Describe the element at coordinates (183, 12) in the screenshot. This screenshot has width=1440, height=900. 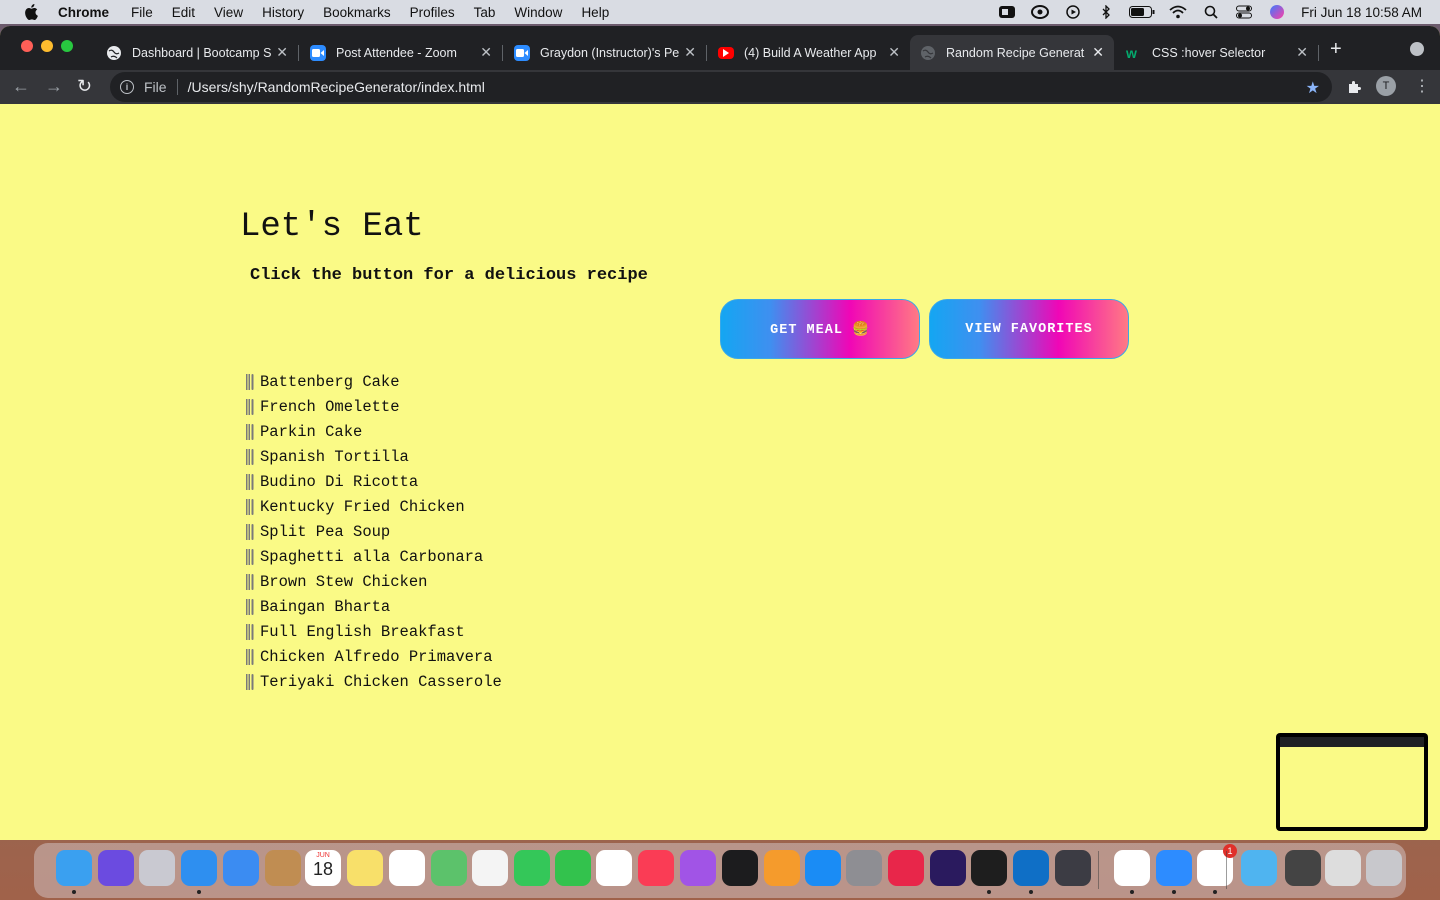
I see `menu-edit: Edit` at that location.